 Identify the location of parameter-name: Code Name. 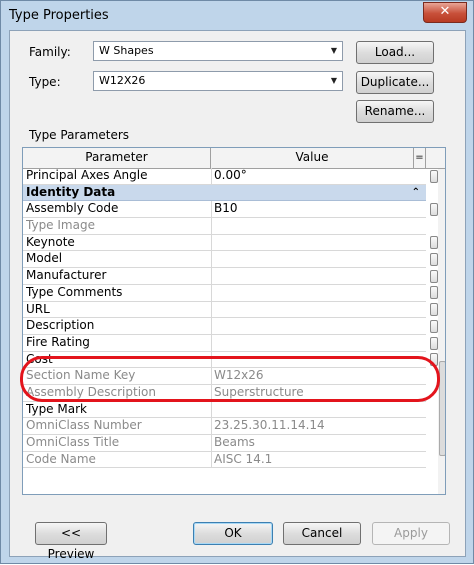
(61, 458).